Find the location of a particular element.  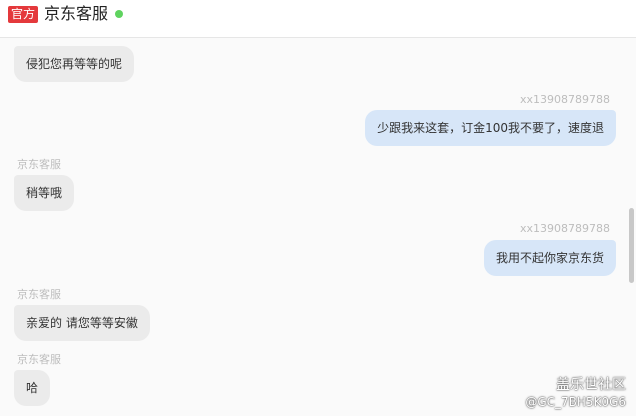

chat-header: 官方 京东客服 is located at coordinates (318, 19).